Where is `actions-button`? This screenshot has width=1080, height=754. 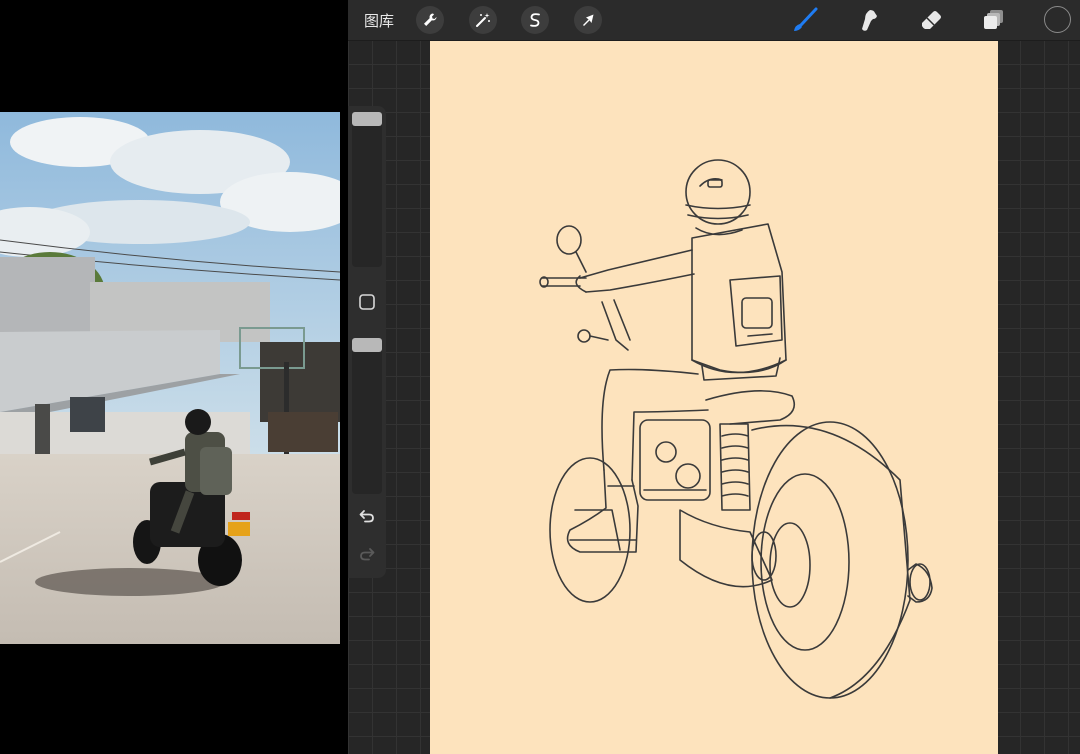
actions-button is located at coordinates (430, 20).